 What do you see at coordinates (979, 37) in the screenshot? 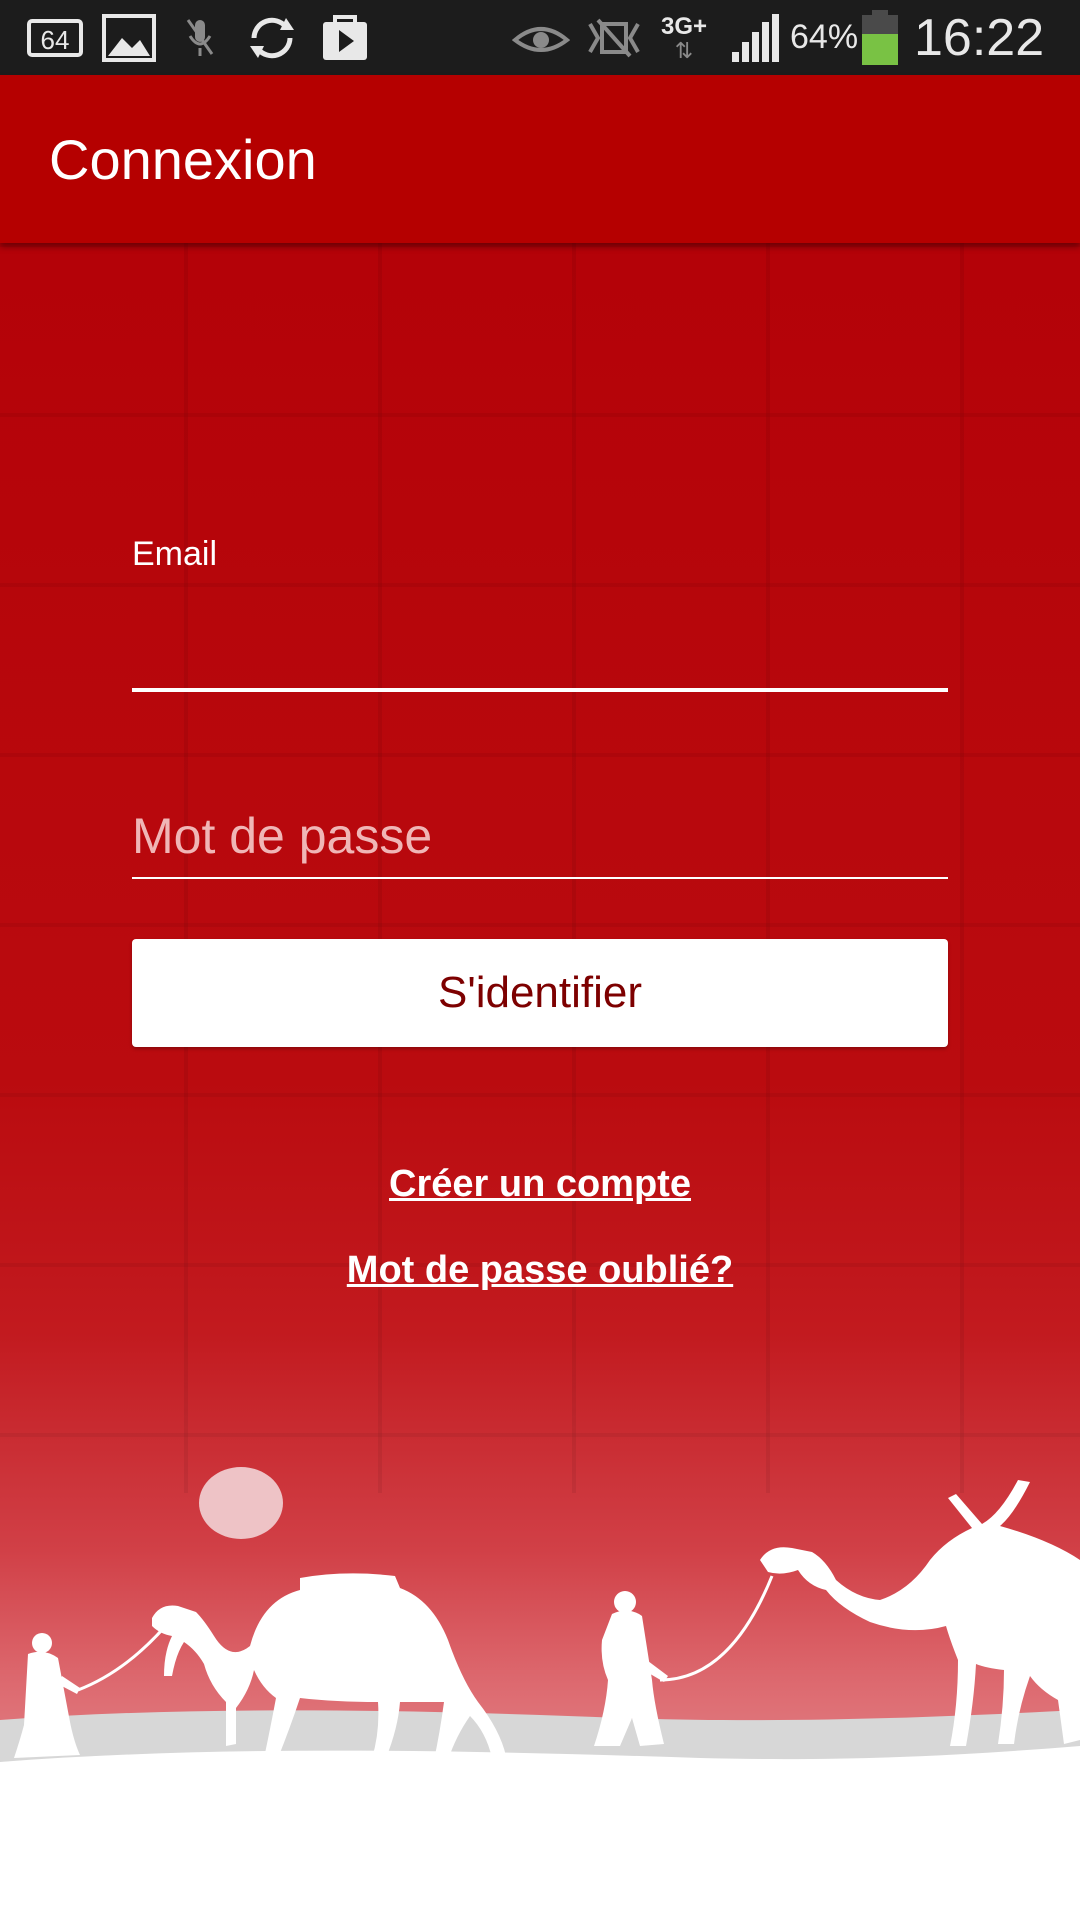
I see `clock: 16:22` at bounding box center [979, 37].